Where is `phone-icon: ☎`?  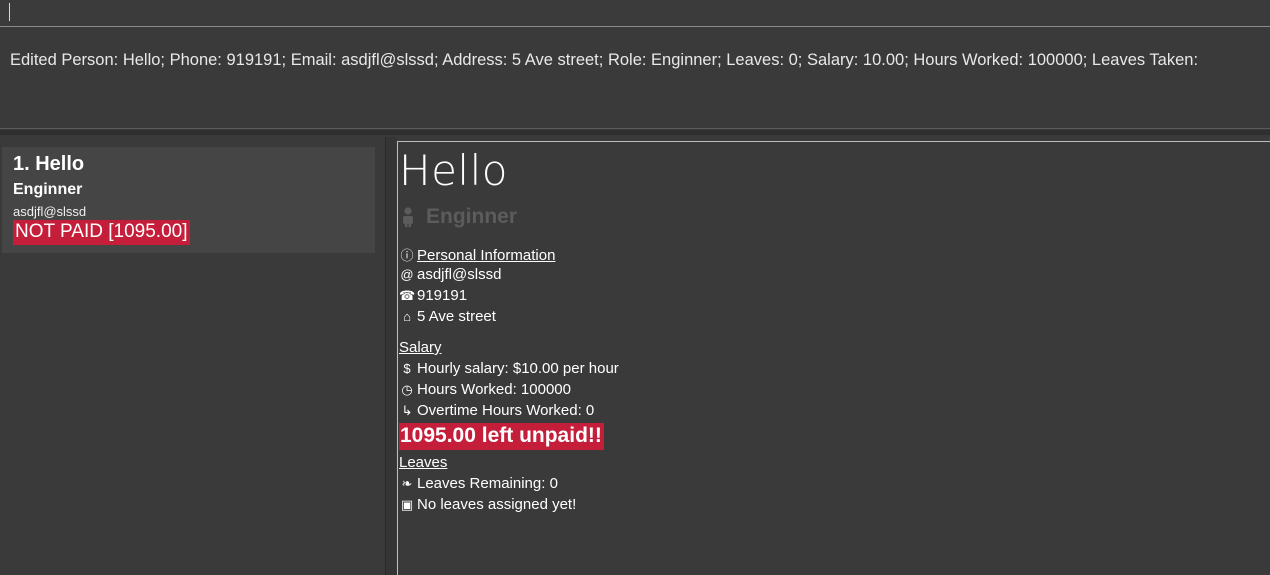
phone-icon: ☎ is located at coordinates (407, 295).